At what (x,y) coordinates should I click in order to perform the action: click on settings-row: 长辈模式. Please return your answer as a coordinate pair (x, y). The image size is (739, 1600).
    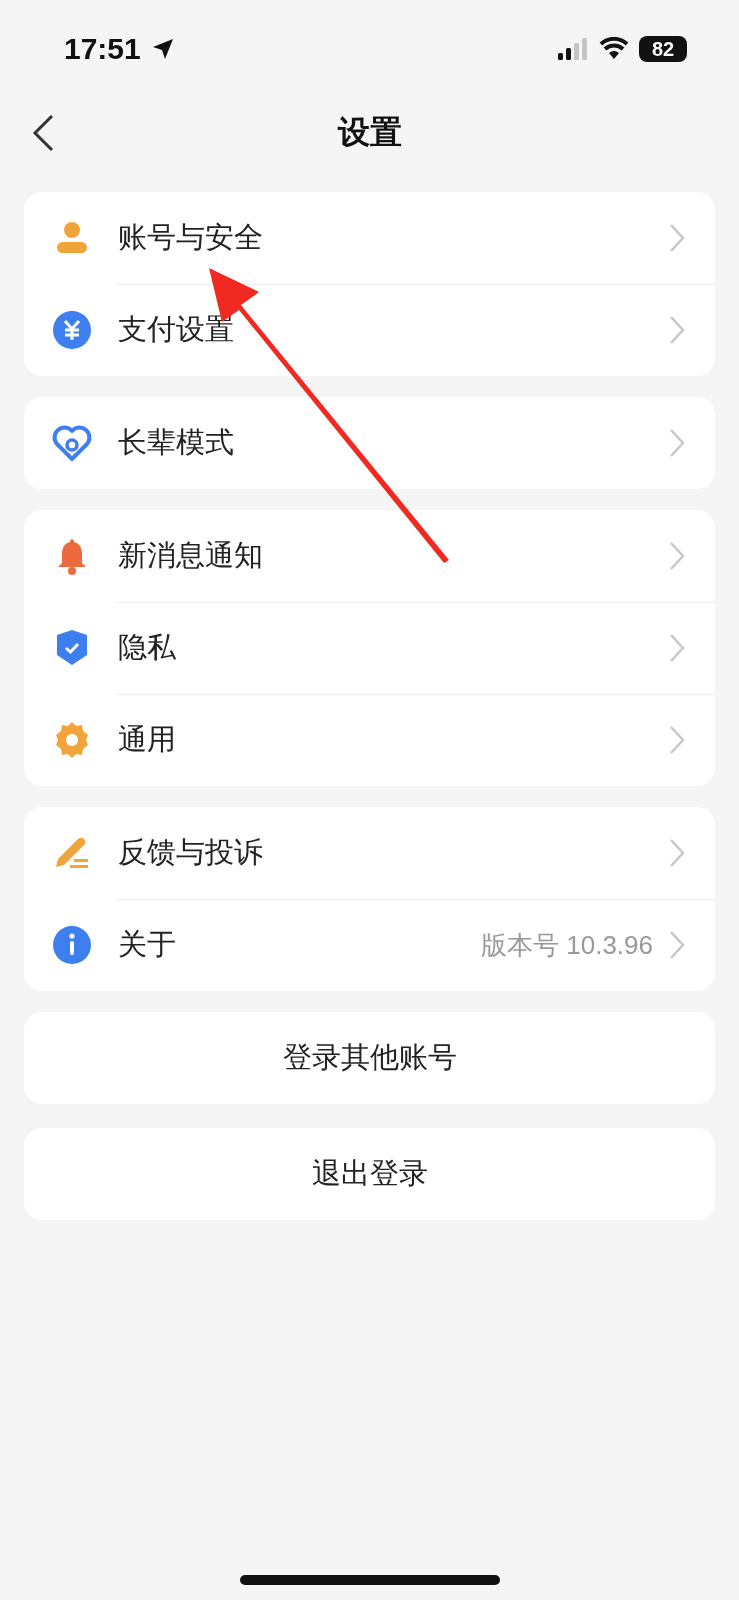
    Looking at the image, I should click on (369, 443).